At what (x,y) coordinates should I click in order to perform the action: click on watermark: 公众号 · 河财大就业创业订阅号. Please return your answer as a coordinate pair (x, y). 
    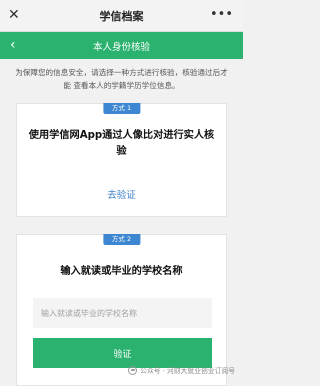
    Looking at the image, I should click on (181, 370).